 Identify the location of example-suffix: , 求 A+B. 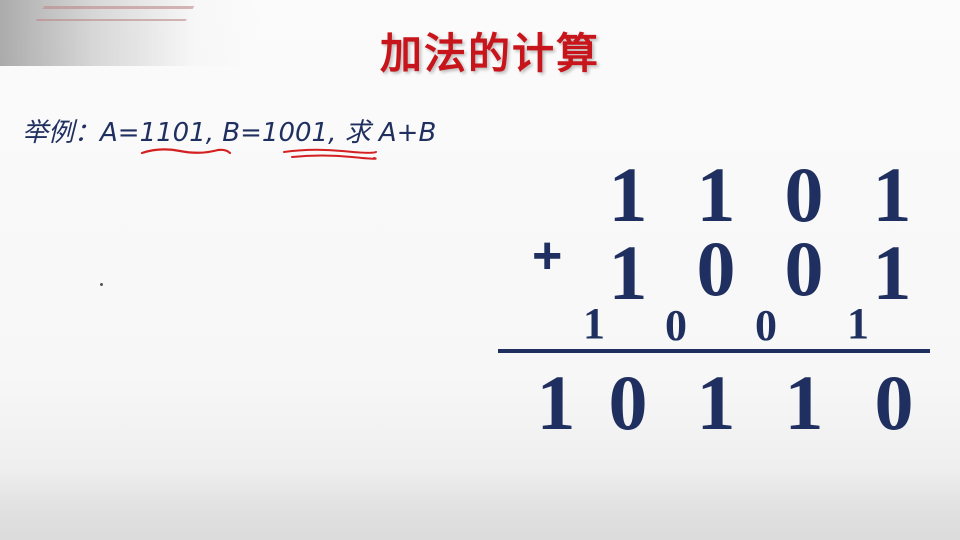
(382, 133).